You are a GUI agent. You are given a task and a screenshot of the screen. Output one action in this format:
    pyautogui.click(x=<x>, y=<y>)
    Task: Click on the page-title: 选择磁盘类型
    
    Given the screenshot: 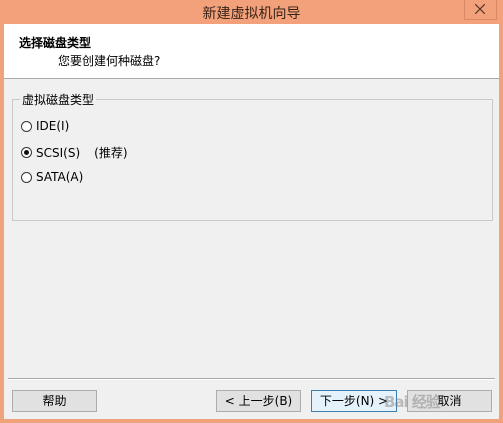 What is the action you would take?
    pyautogui.click(x=55, y=43)
    